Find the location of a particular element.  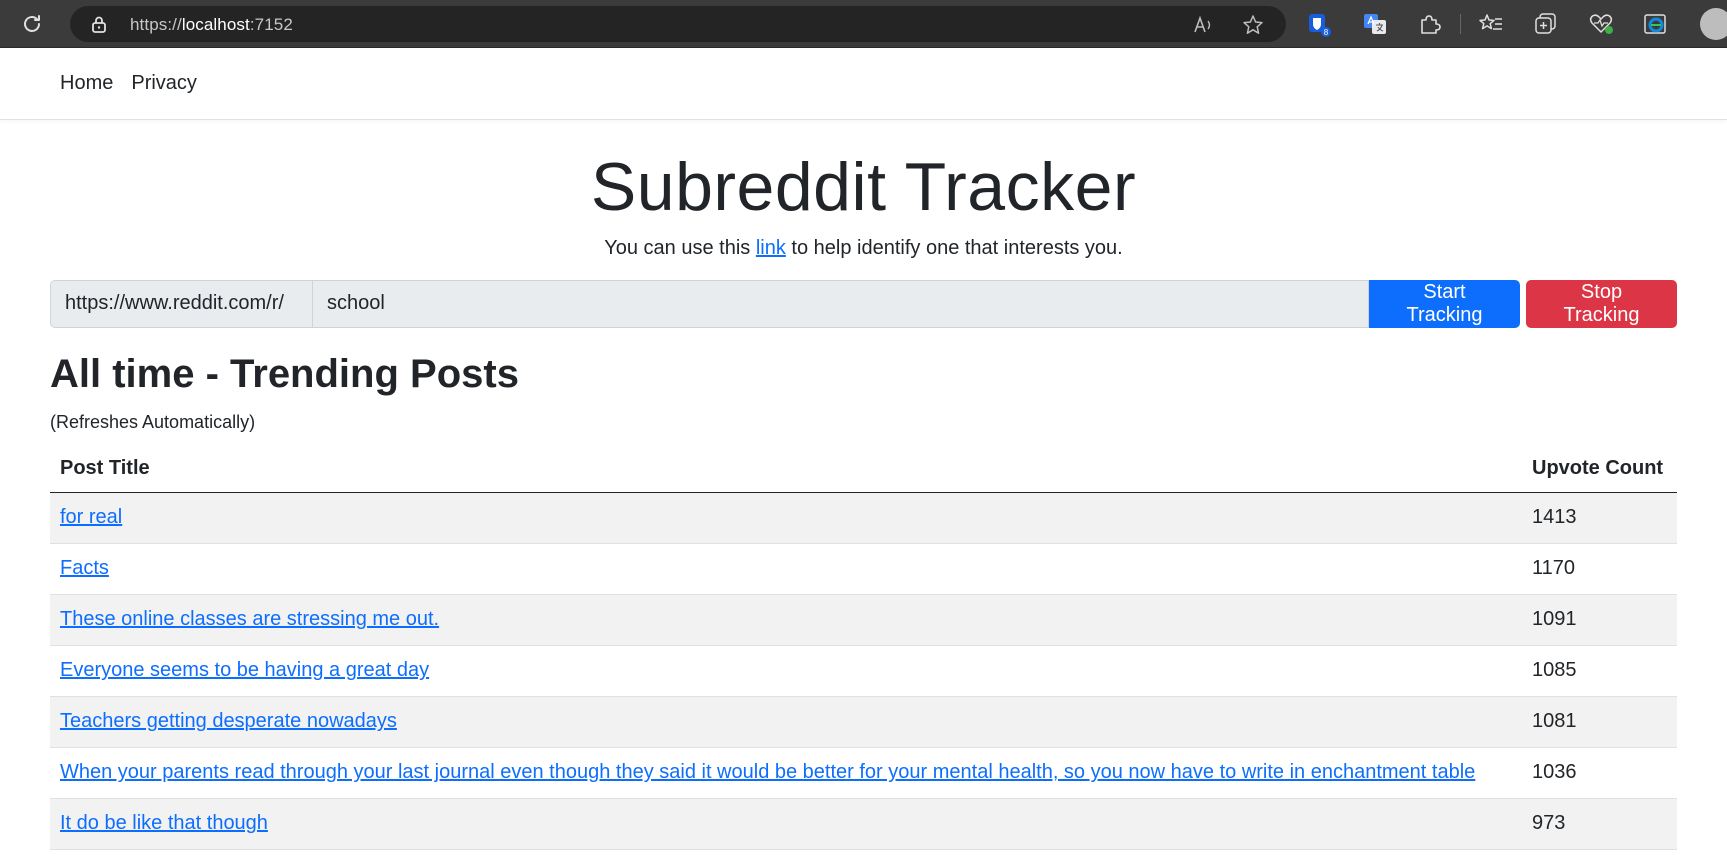

nav-privacy-link: Privacy is located at coordinates (164, 83).